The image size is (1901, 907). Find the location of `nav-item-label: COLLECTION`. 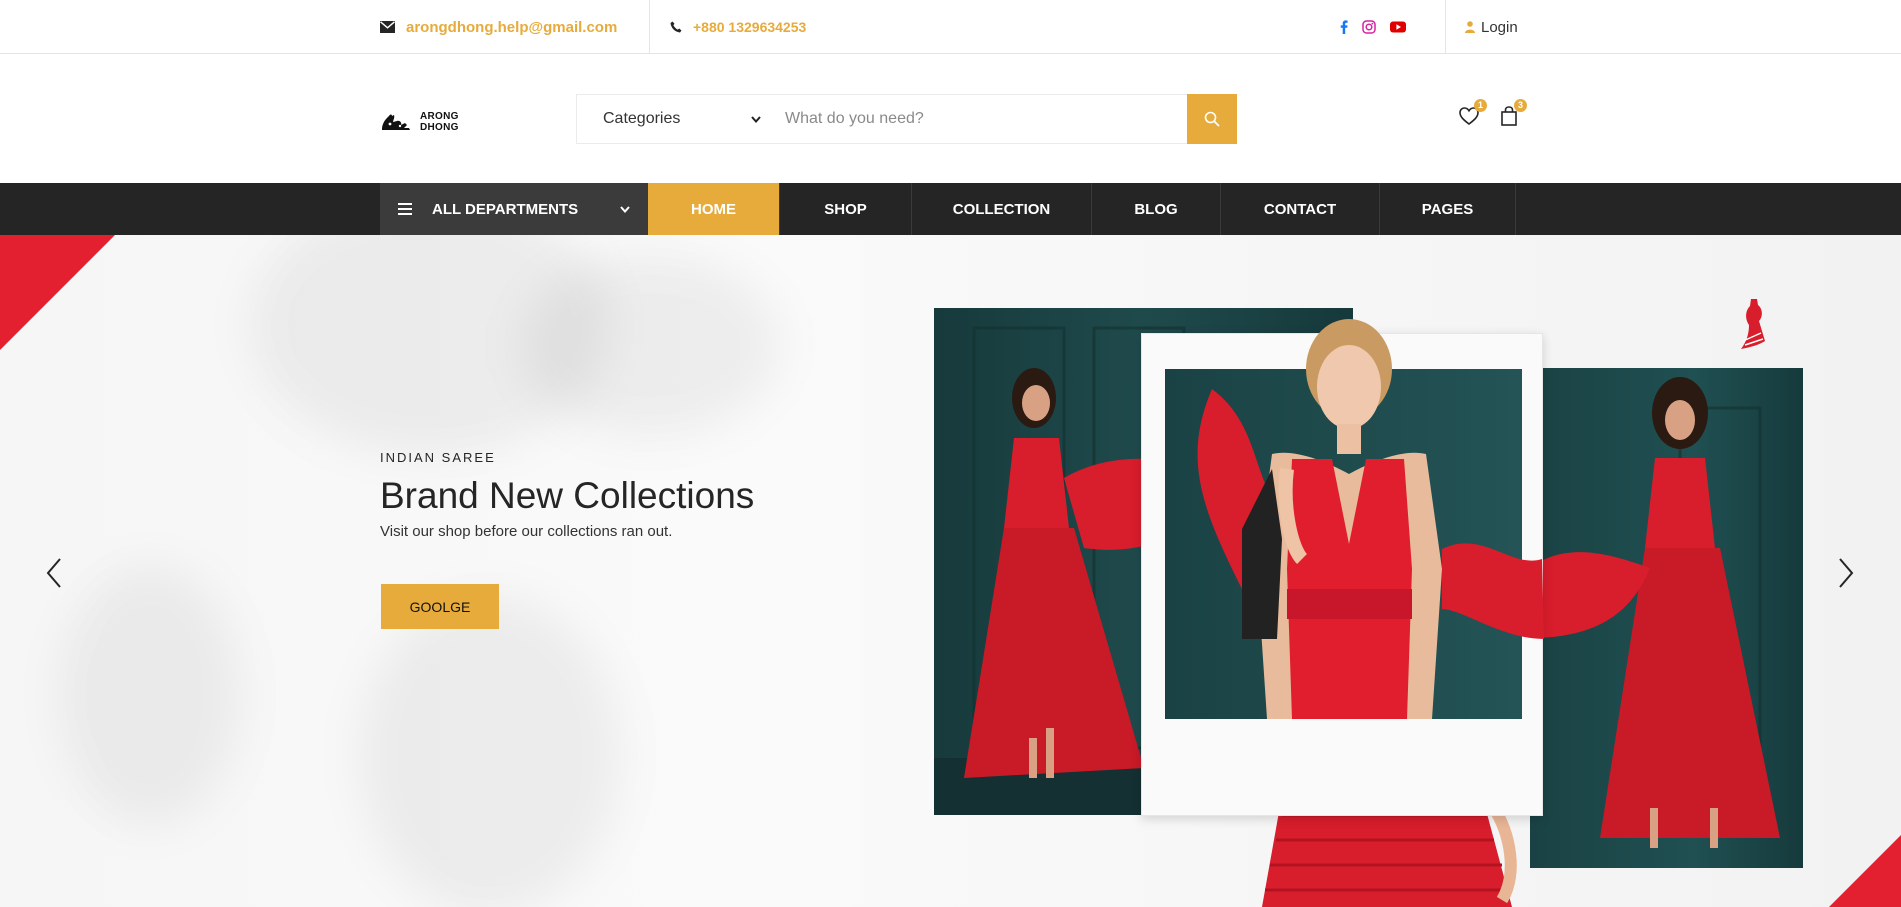

nav-item-label: COLLECTION is located at coordinates (1001, 209).